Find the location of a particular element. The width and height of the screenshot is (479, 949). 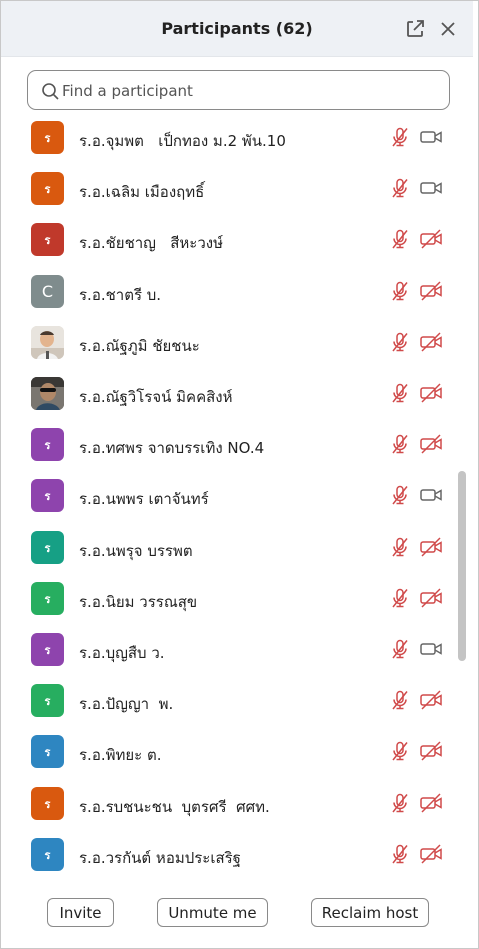

participant-name: ร.อ.บุญสืบ ว. is located at coordinates (122, 653).